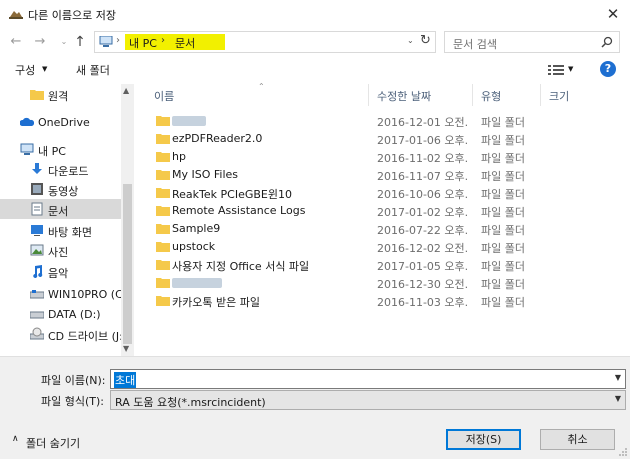  Describe the element at coordinates (491, 95) in the screenshot. I see `column-header-type: 유형` at that location.